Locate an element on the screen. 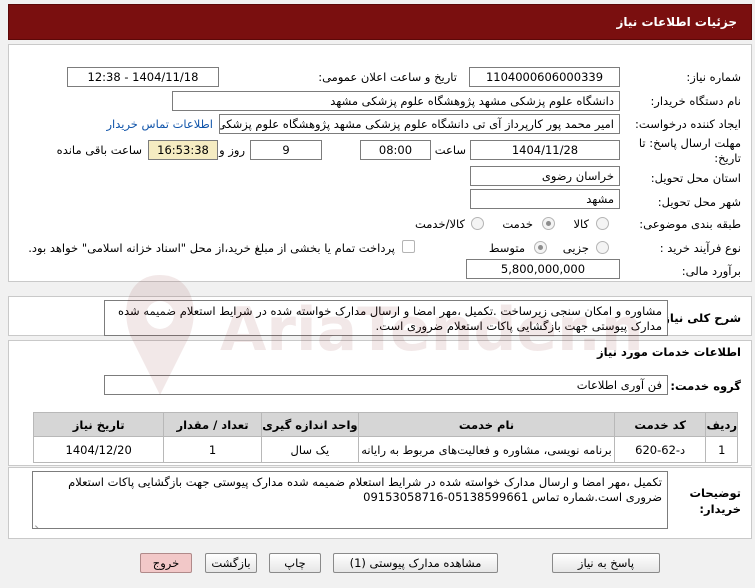  treasury-checkbox is located at coordinates (408, 246).